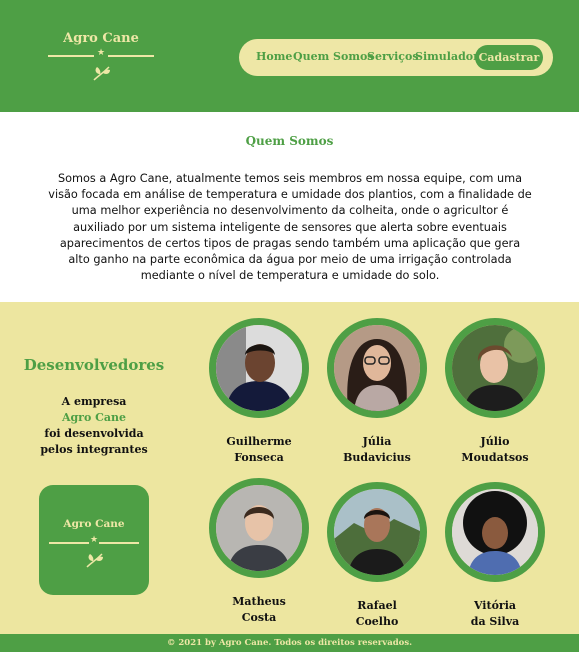  Describe the element at coordinates (495, 621) in the screenshot. I see `member-last-name: da Silva` at that location.